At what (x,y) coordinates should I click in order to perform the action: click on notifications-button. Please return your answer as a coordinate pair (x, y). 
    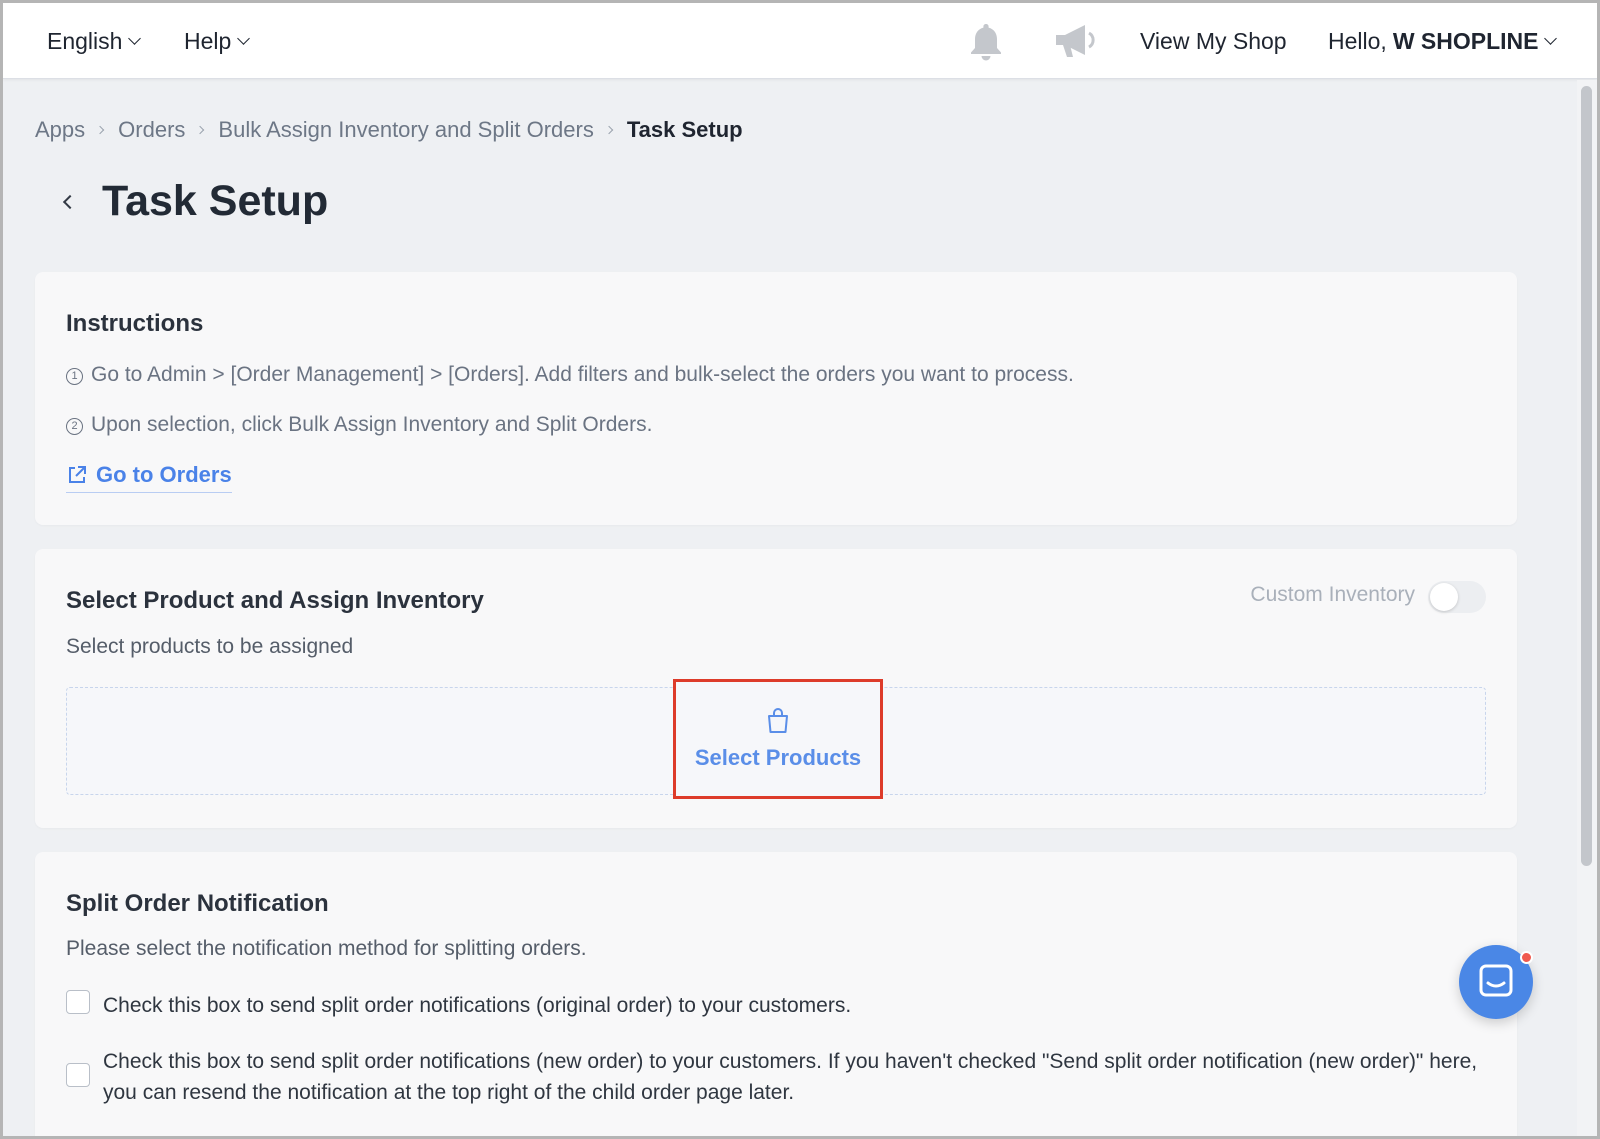
    Looking at the image, I should click on (986, 41).